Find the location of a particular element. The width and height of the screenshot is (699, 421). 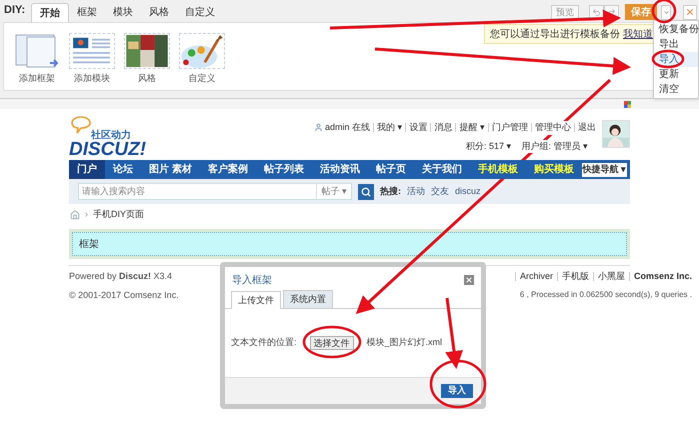

menu-item: 导出 is located at coordinates (676, 44).